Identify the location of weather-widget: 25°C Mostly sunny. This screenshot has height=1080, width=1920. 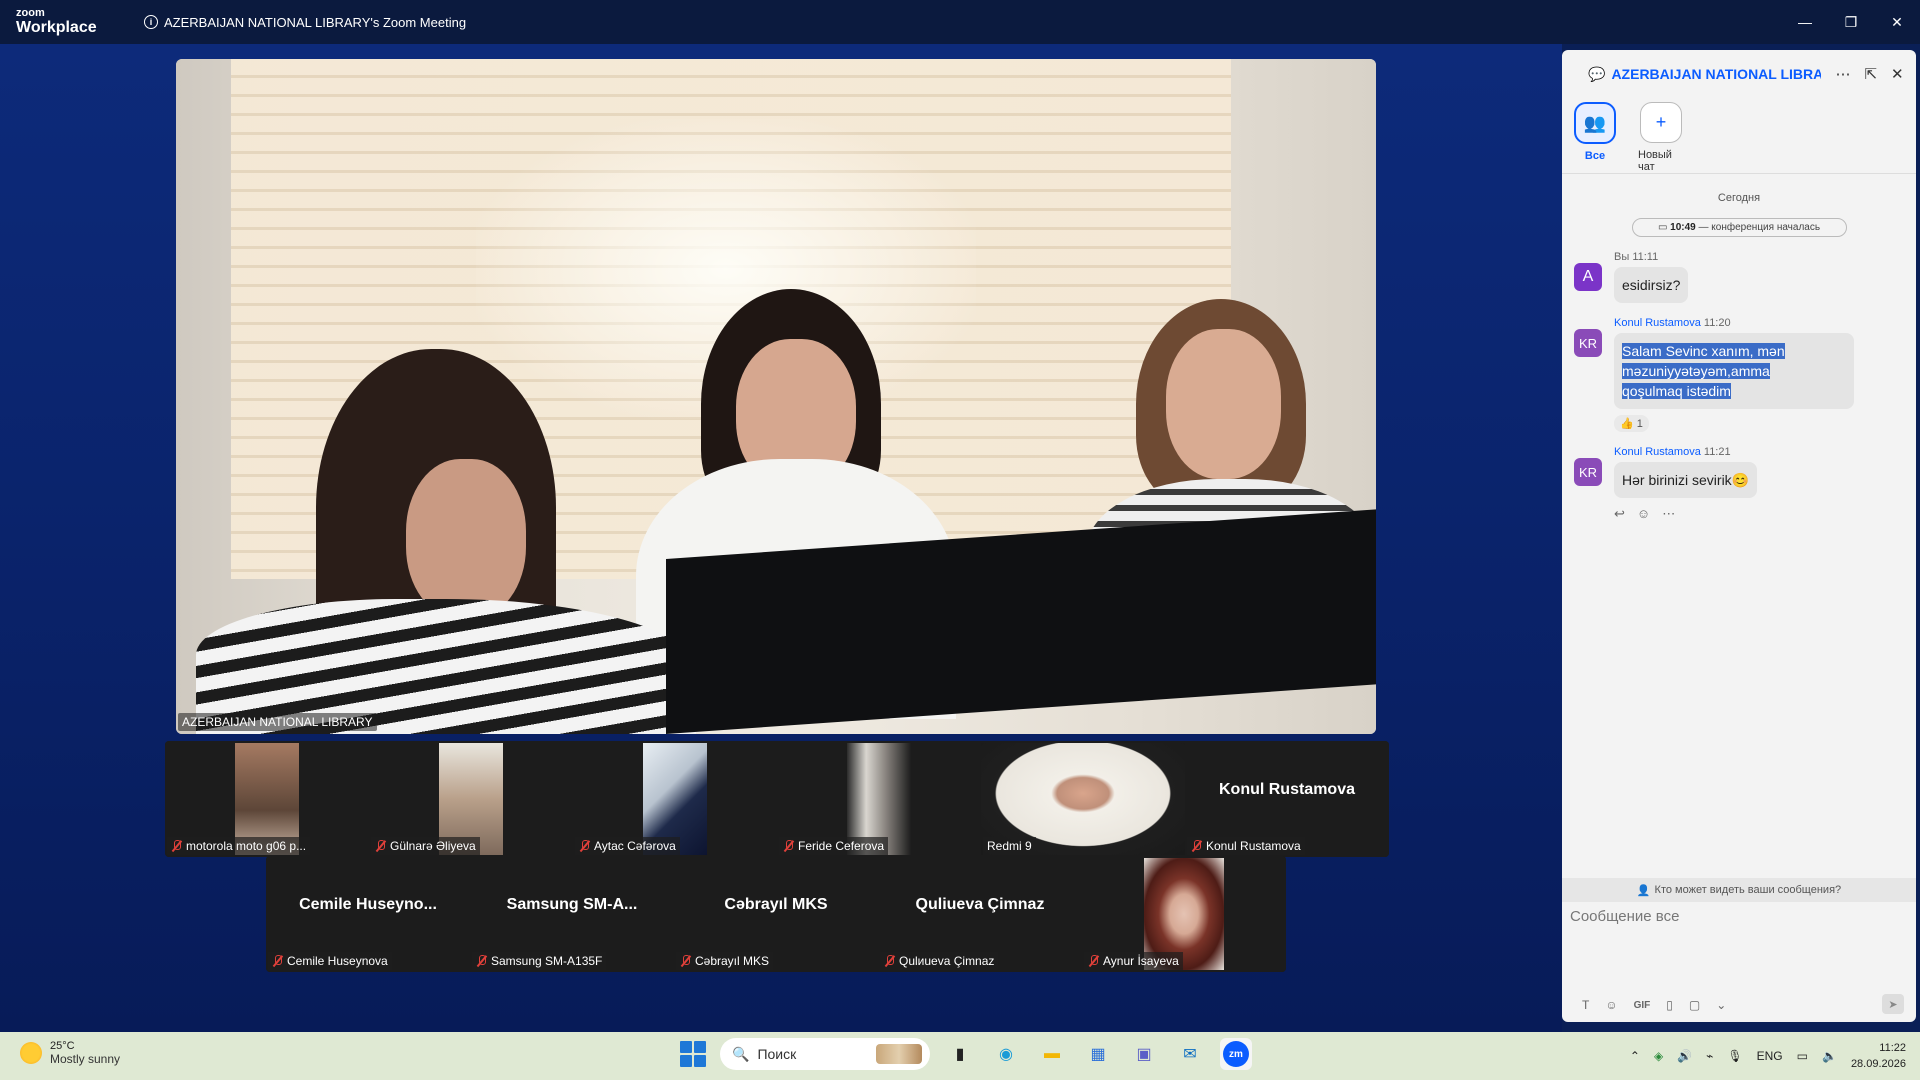
(70, 1053).